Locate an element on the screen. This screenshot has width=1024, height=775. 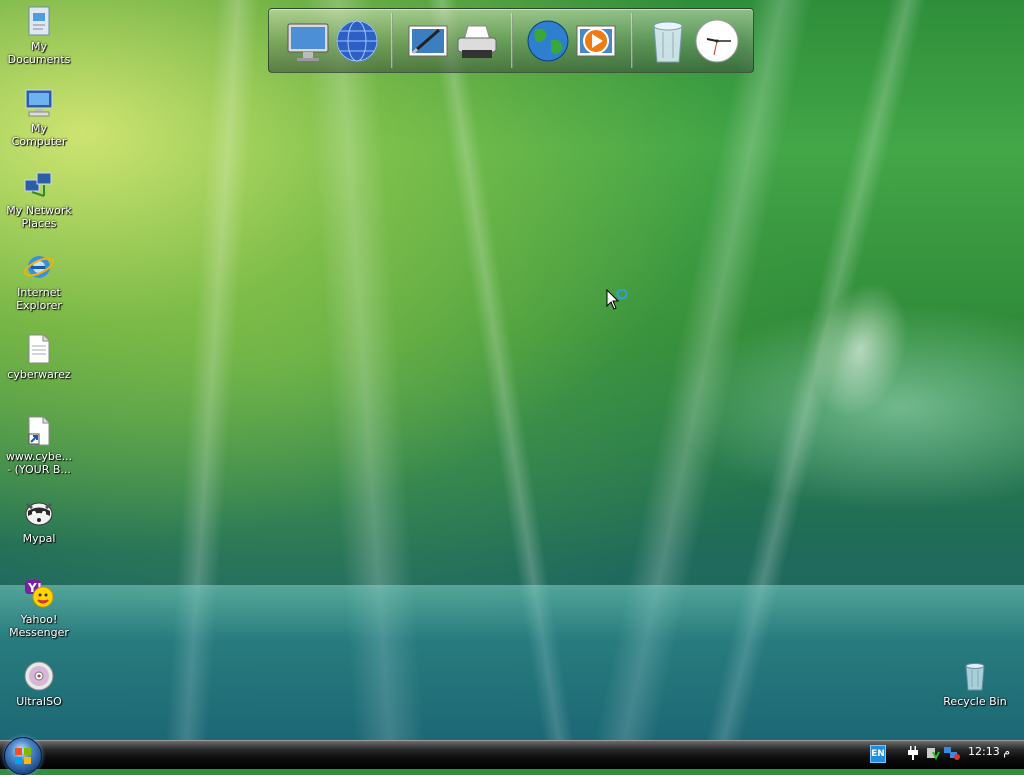
my-documents-icon is located at coordinates (39, 21).